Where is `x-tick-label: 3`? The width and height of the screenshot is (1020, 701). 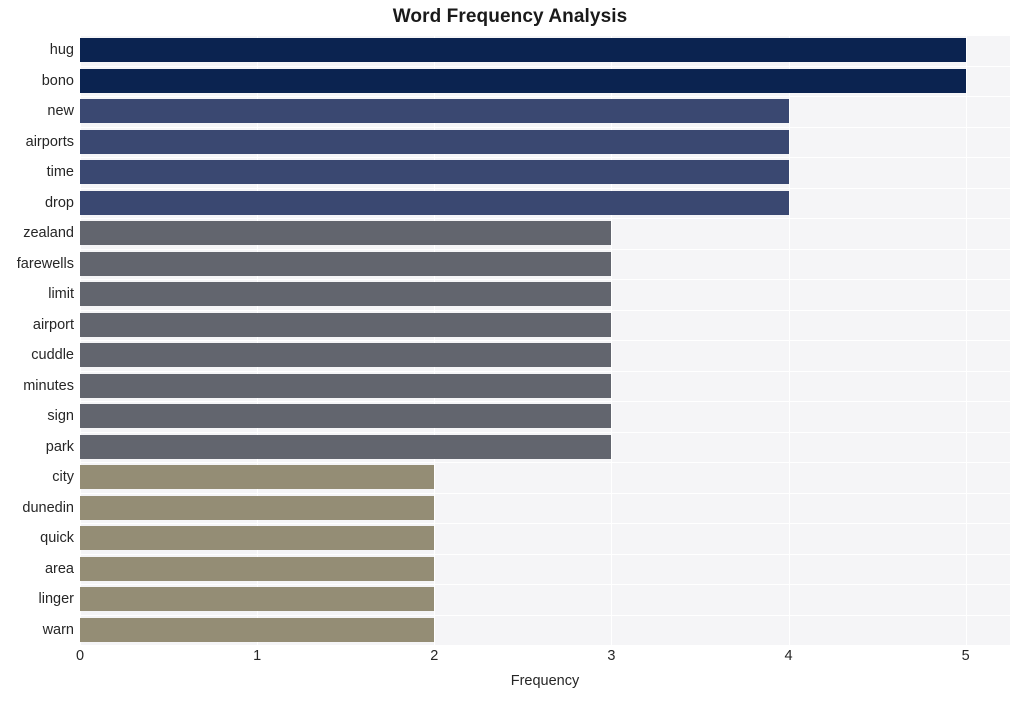
x-tick-label: 3 is located at coordinates (611, 656).